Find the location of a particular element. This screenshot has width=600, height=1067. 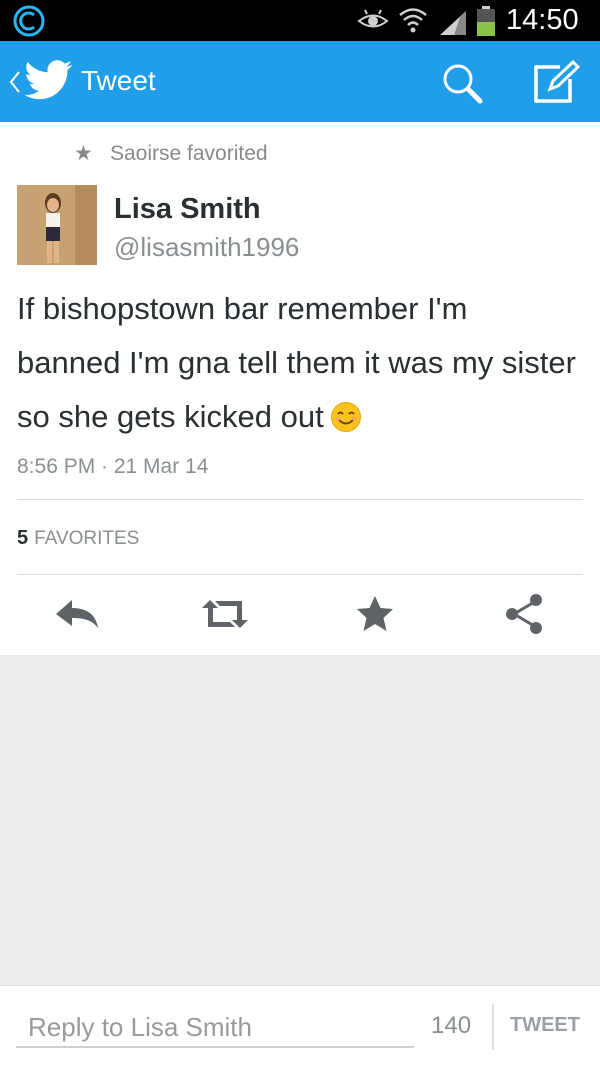

signal-icon is located at coordinates (453, 23).